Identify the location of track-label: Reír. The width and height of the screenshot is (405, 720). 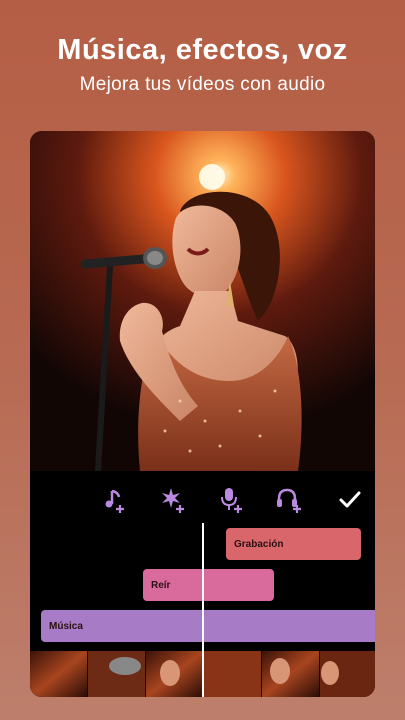
(161, 585).